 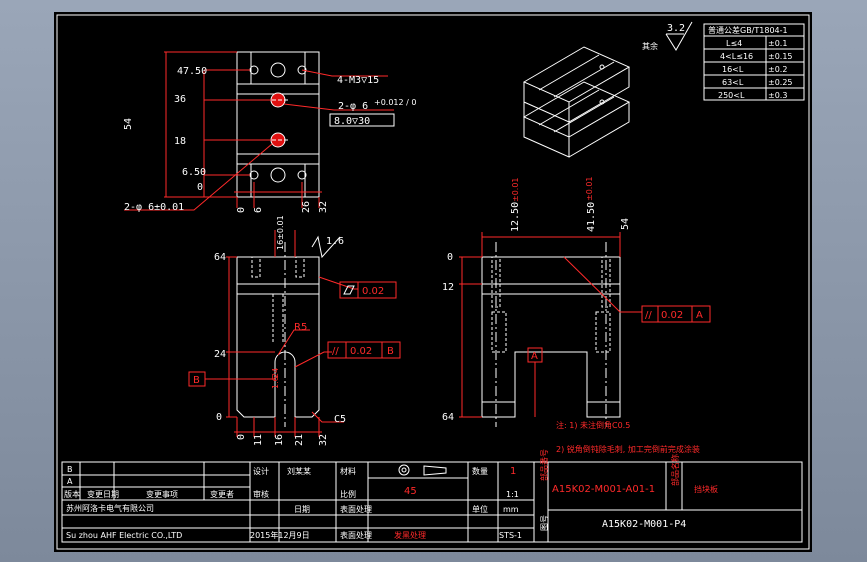 What do you see at coordinates (194, 172) in the screenshot?
I see `dim-6-50: 6.50` at bounding box center [194, 172].